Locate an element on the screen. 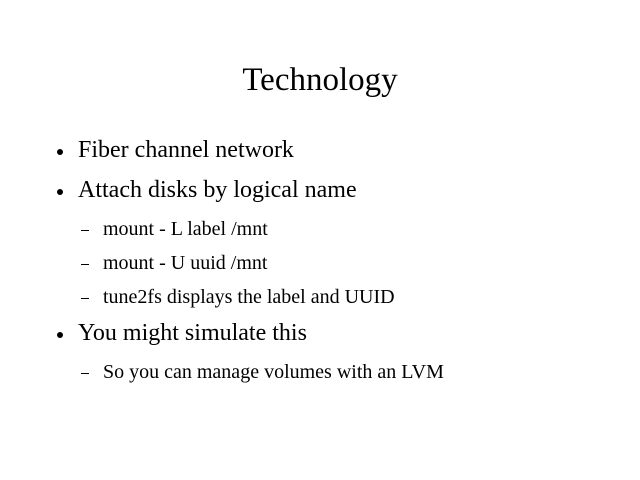 Image resolution: width=640 pixels, height=480 pixels. bullet-text: Fiber channel network is located at coordinates (186, 150).